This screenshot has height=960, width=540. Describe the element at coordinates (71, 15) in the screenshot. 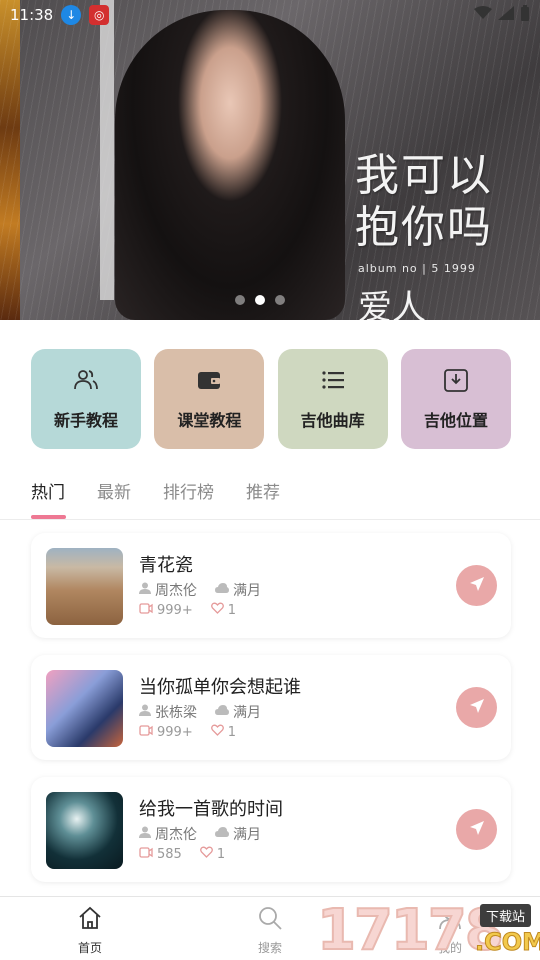

I see `download-notification-icon: ↓` at that location.